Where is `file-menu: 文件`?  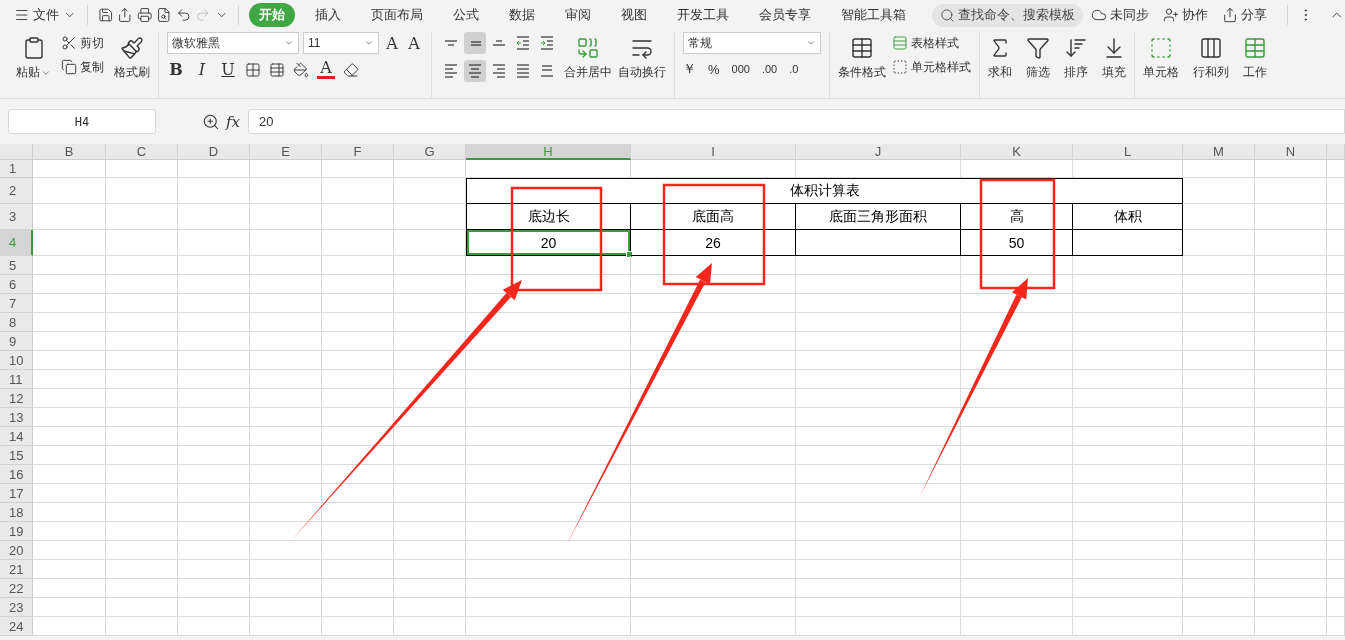
file-menu: 文件 is located at coordinates (46, 15).